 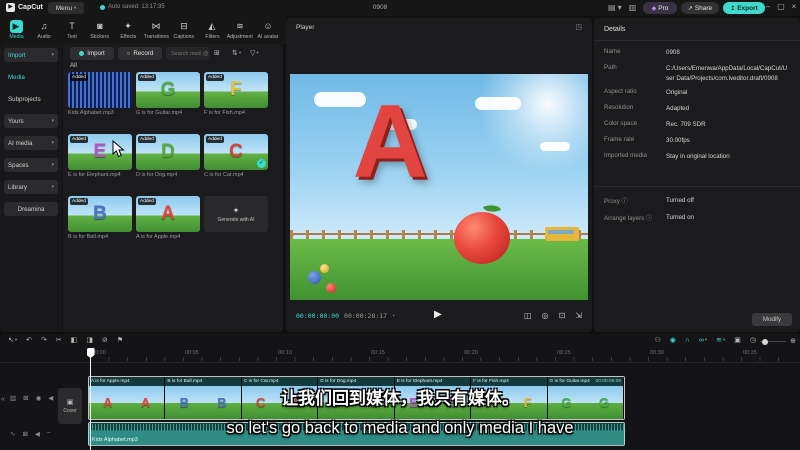 I want to click on media-item: Added Kids Alphabet.mp3, so click(x=100, y=96).